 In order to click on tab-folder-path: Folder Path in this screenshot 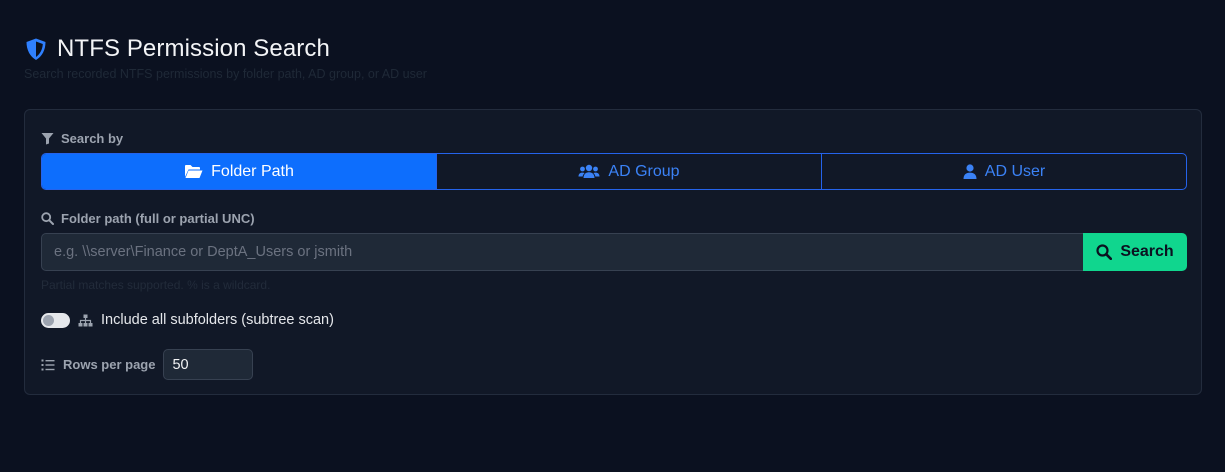, I will do `click(239, 171)`.